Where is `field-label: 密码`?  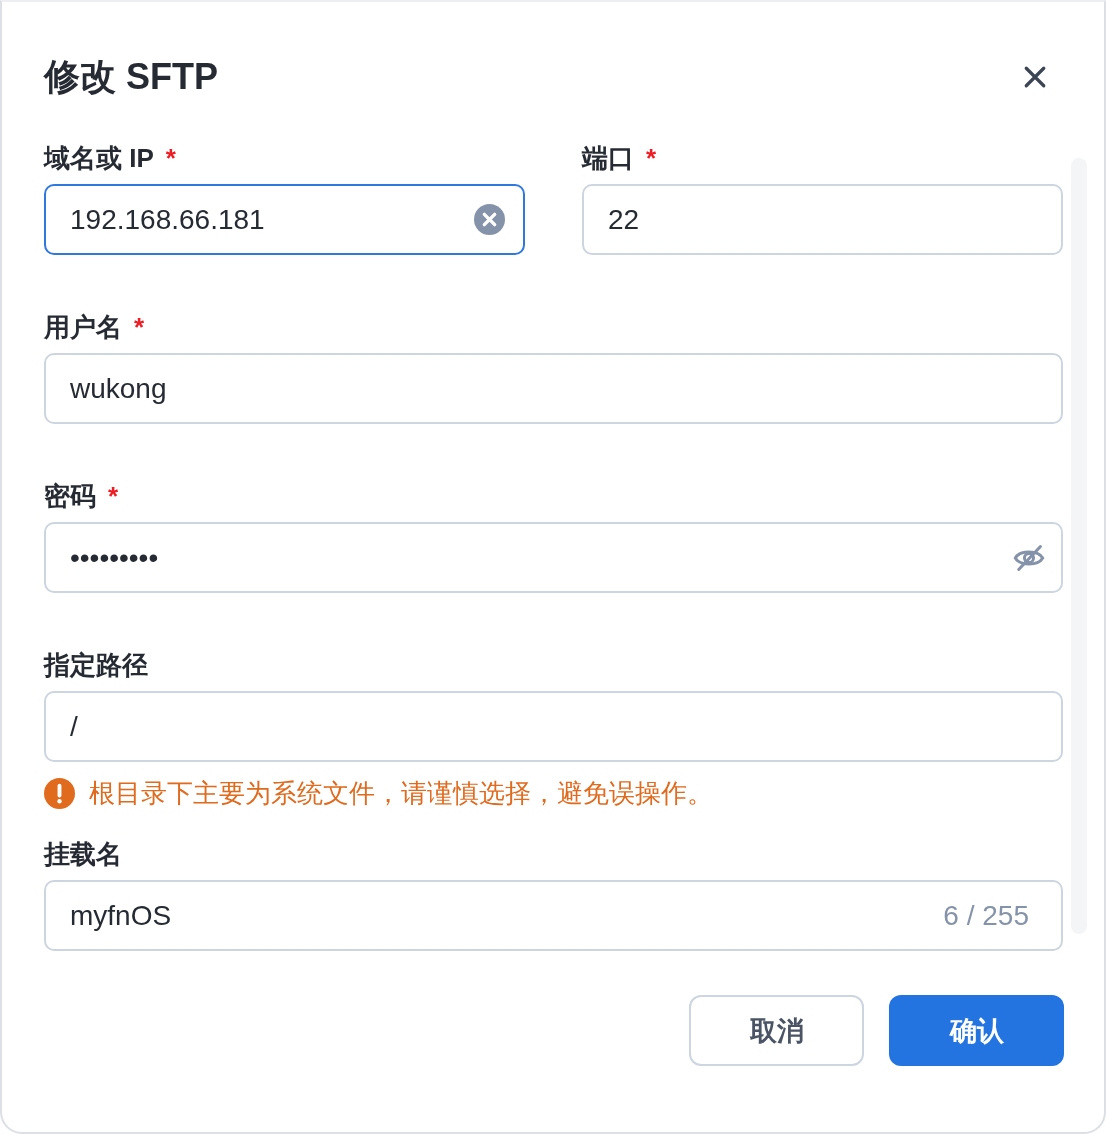
field-label: 密码 is located at coordinates (70, 496).